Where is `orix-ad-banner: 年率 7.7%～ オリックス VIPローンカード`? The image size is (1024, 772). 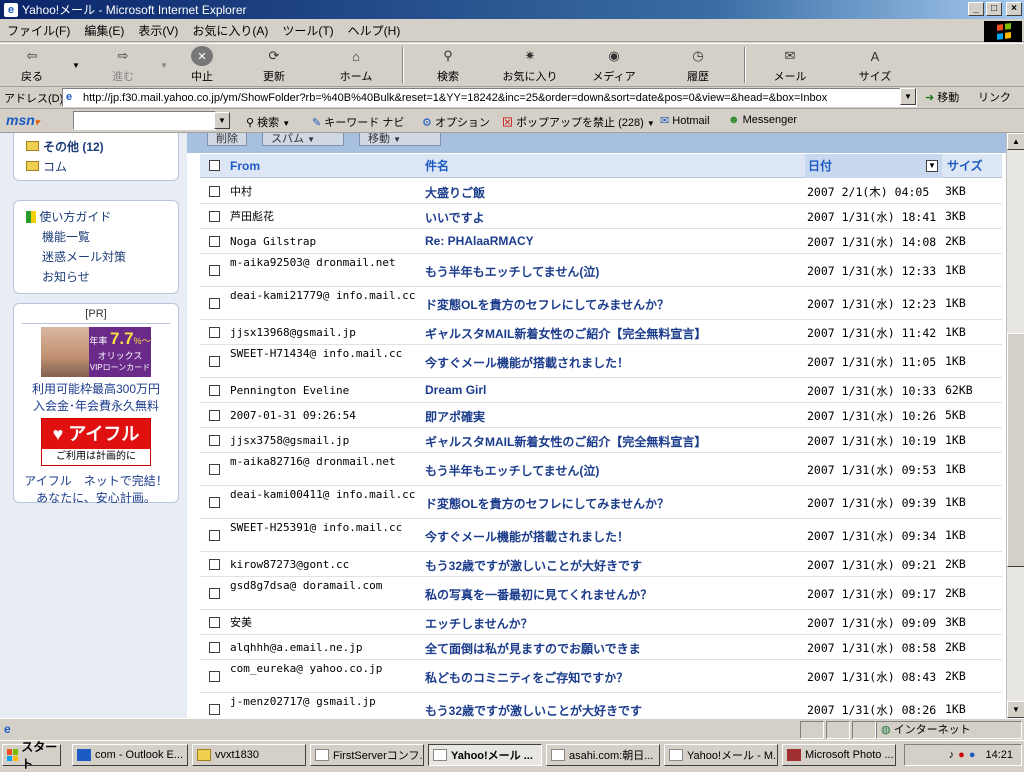
orix-ad-banner: 年率 7.7%～ オリックス VIPローンカード is located at coordinates (96, 352).